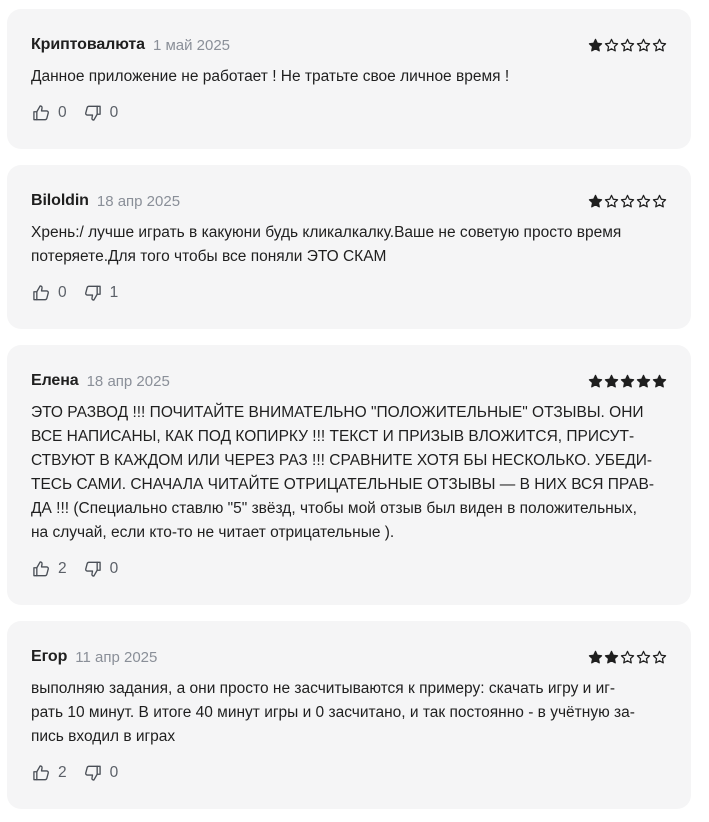  I want to click on review-date: 1 май 2025, so click(191, 45).